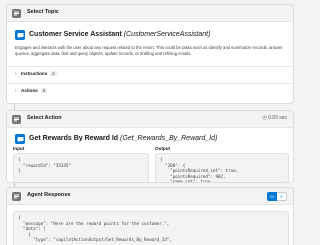  I want to click on actions-count-badge: 6, so click(44, 90).